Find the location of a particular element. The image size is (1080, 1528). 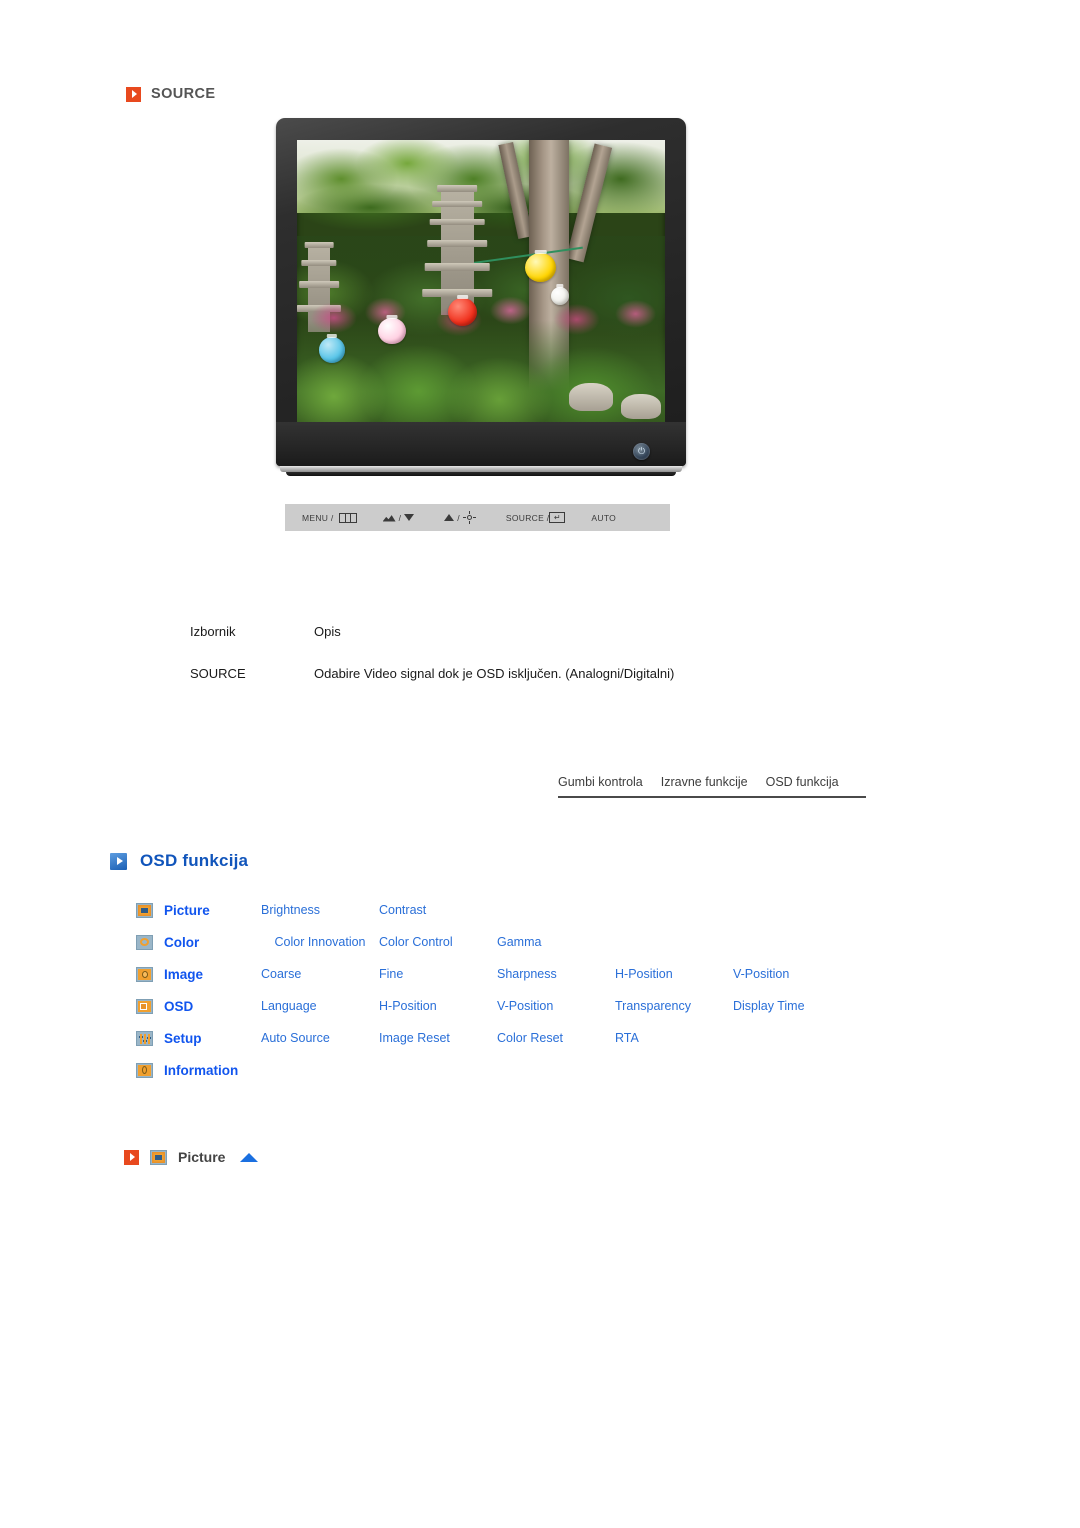

menu-item-transparency: Transparency is located at coordinates (674, 1006).